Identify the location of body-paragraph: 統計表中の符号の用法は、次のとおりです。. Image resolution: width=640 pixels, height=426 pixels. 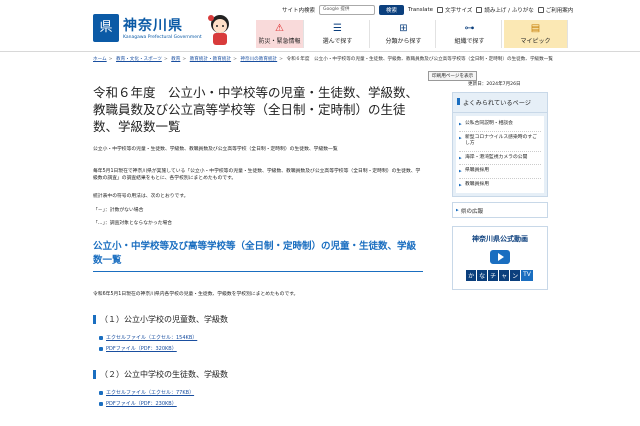
(141, 196).